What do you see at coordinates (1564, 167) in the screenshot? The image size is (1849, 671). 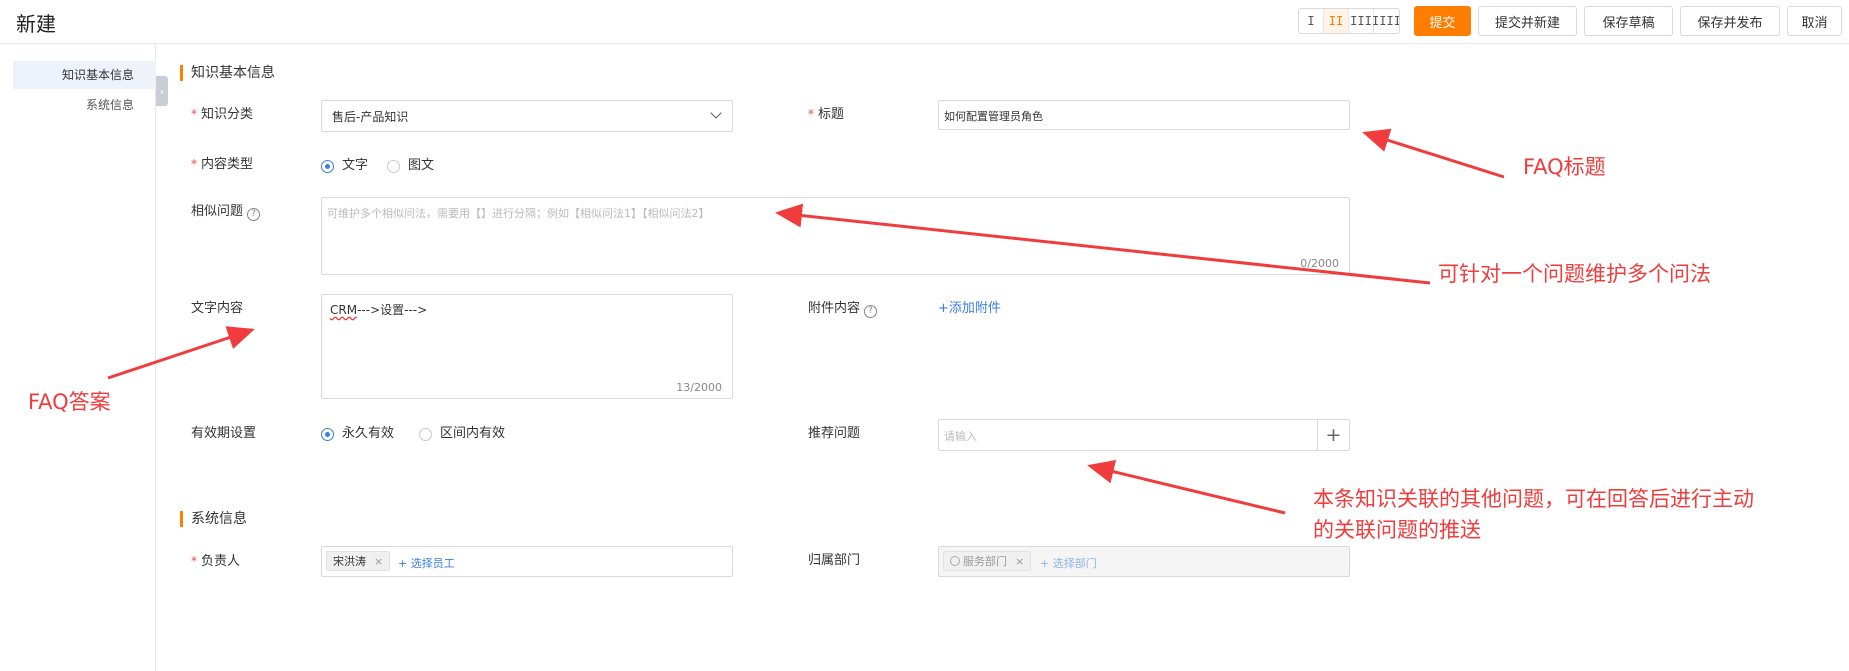 I see `annotation-faq-title: FAQ标题` at bounding box center [1564, 167].